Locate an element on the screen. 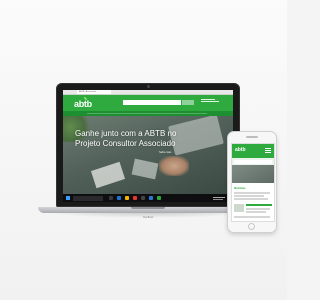  phone-search-bar is located at coordinates (253, 161).